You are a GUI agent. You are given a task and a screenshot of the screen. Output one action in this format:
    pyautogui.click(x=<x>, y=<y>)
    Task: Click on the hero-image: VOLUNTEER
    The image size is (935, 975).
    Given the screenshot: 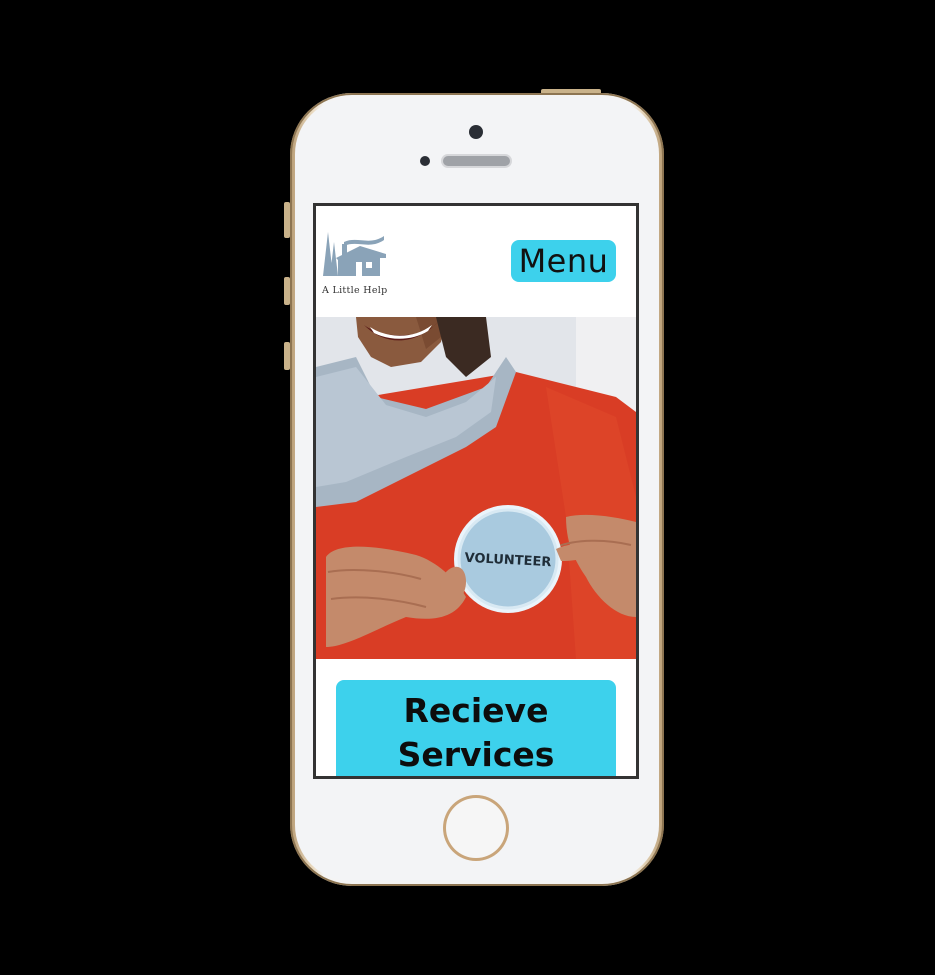 What is the action you would take?
    pyautogui.click(x=476, y=488)
    